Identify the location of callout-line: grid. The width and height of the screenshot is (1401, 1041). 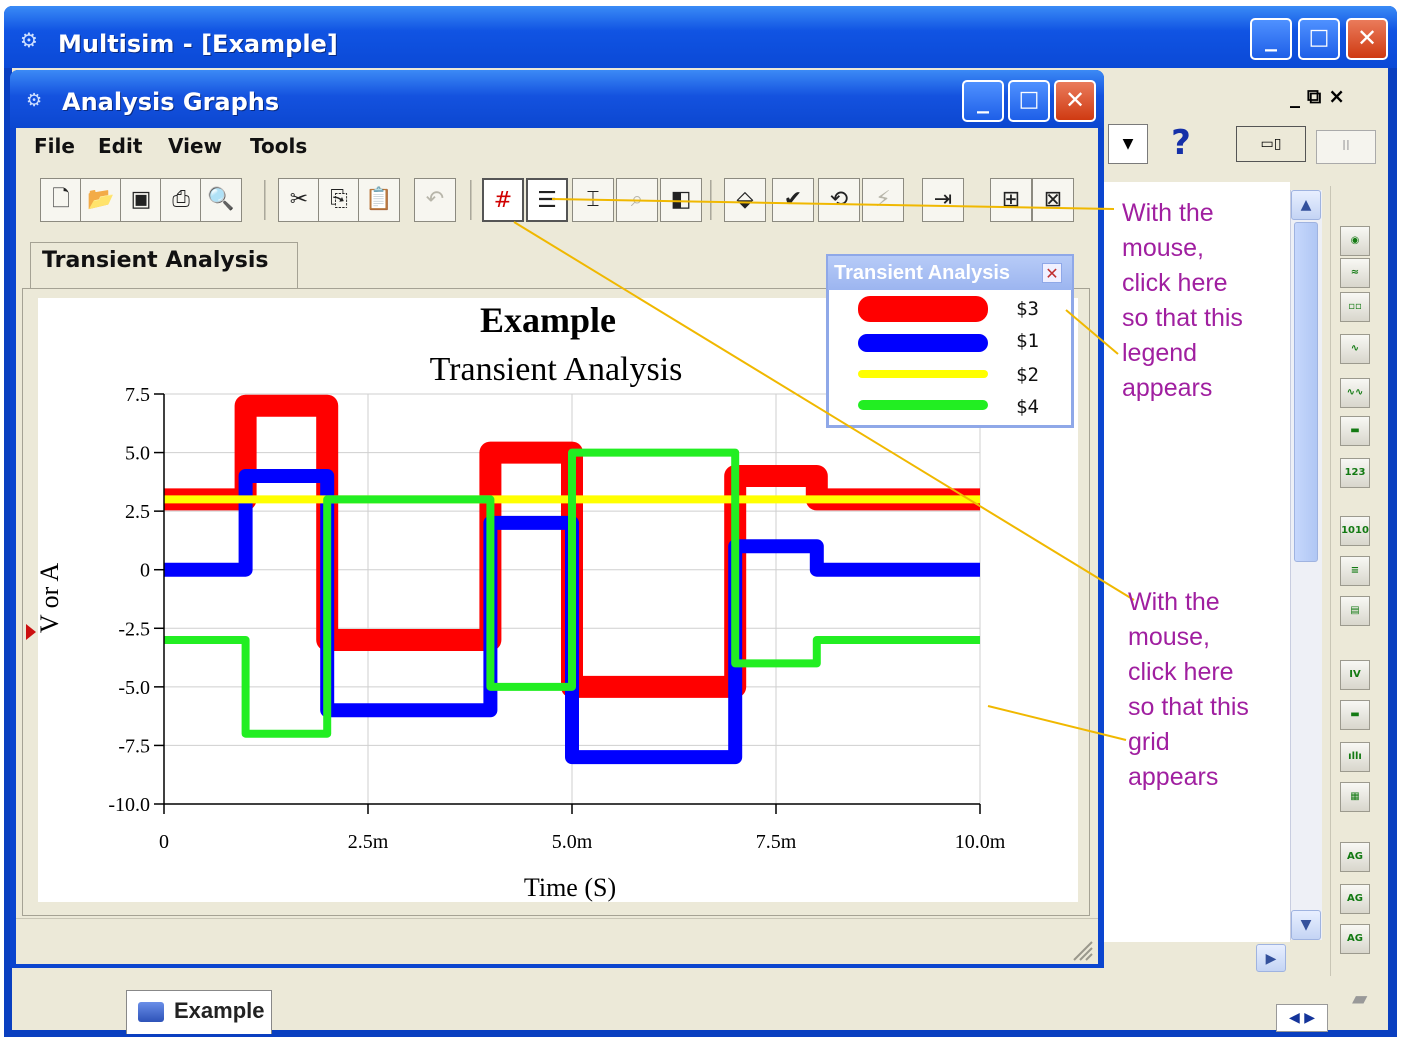
(1149, 742).